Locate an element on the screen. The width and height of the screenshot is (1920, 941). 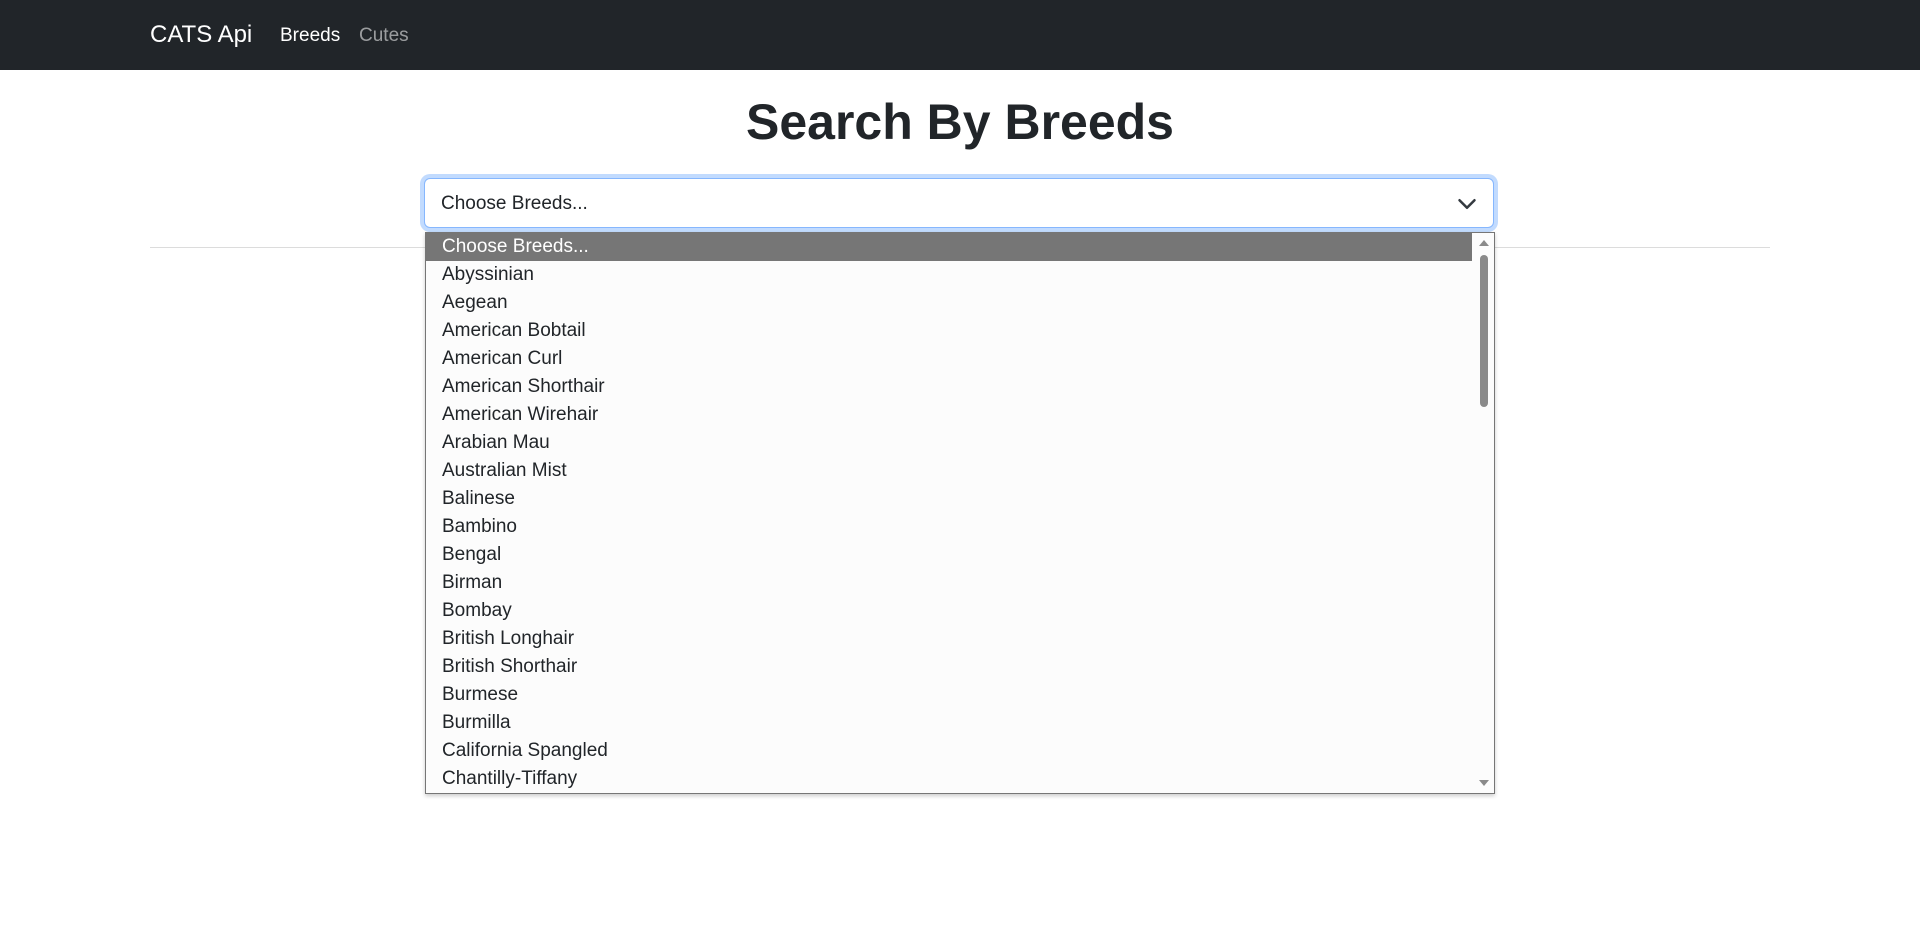
dropdown-option: California Spangled is located at coordinates (949, 751).